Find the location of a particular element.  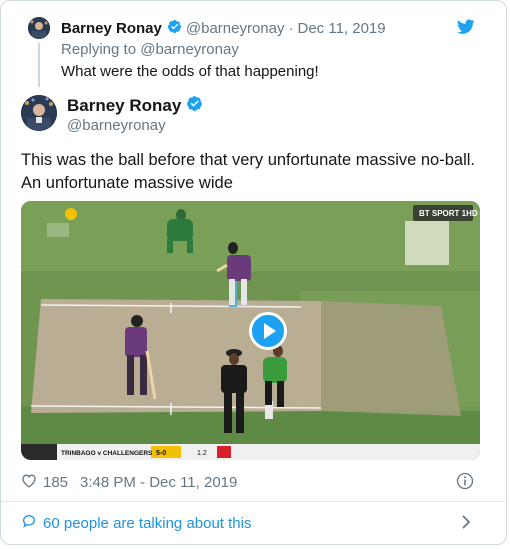

like-count: 185 is located at coordinates (55, 482).